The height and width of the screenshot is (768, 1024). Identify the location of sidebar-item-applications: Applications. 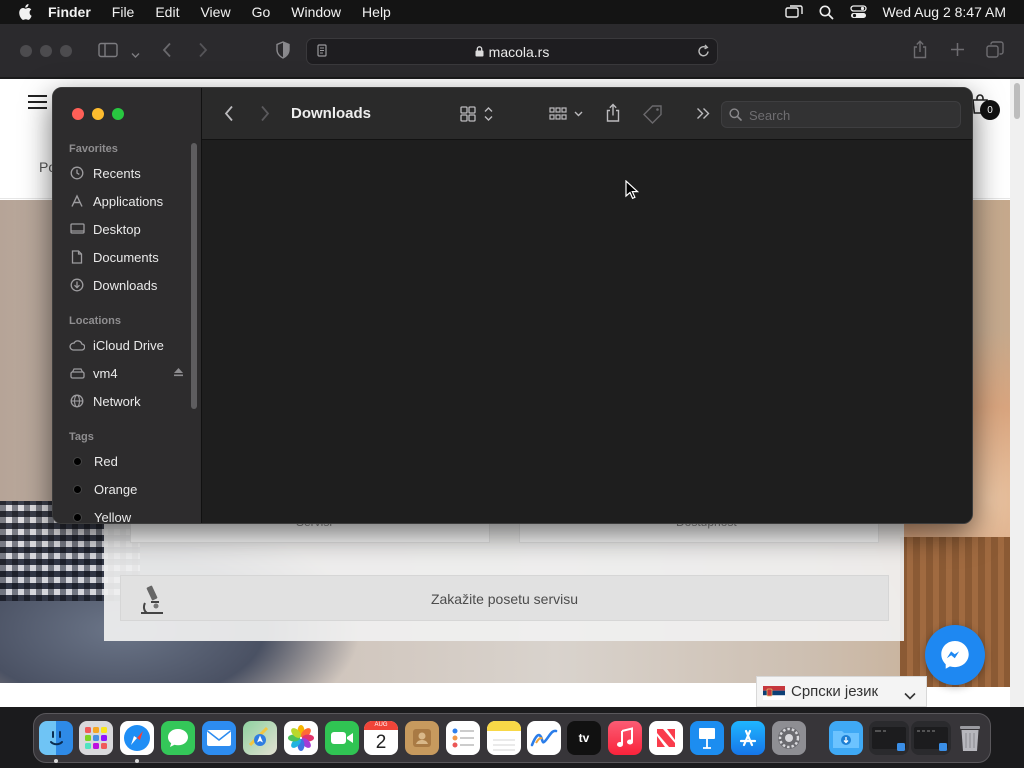
(131, 201).